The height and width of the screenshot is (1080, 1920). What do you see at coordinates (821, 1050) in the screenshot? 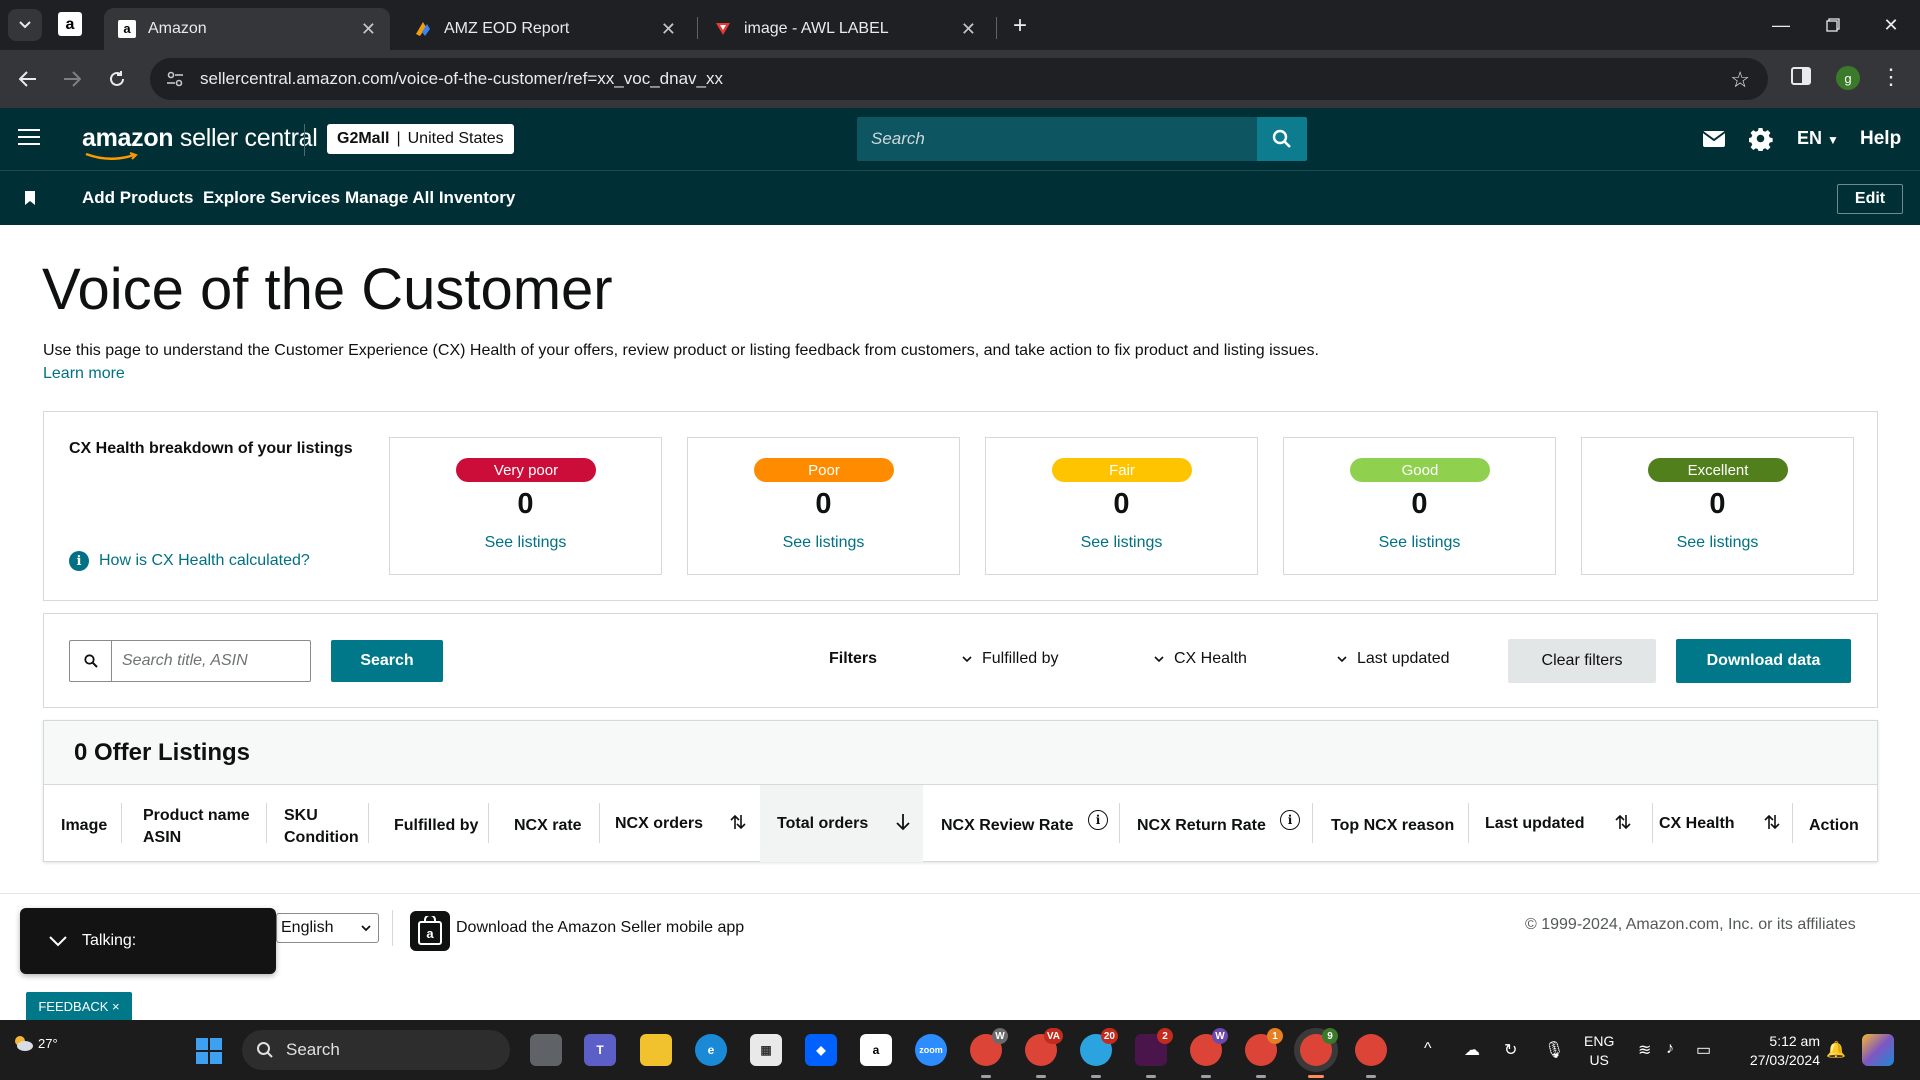
I see `dropbox-icon: ◆` at bounding box center [821, 1050].